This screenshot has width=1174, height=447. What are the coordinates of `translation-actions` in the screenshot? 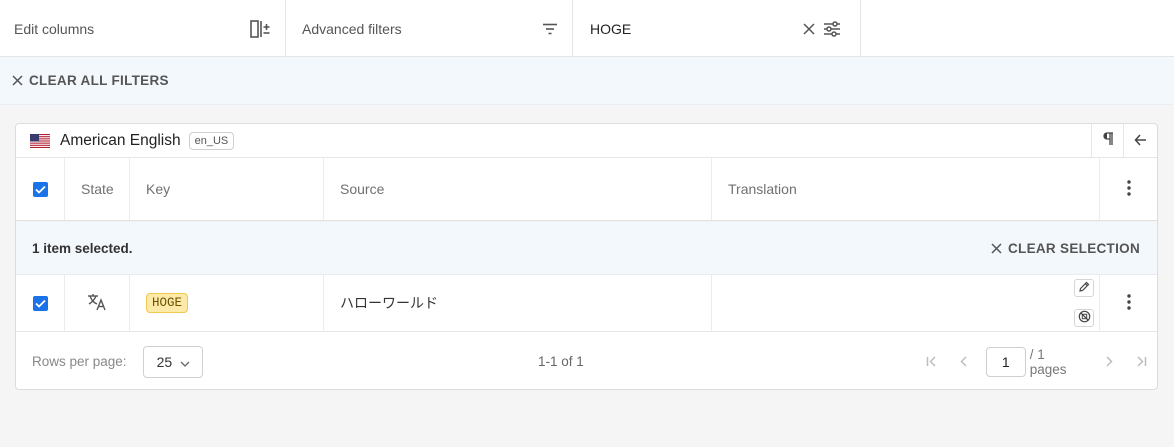 It's located at (1084, 303).